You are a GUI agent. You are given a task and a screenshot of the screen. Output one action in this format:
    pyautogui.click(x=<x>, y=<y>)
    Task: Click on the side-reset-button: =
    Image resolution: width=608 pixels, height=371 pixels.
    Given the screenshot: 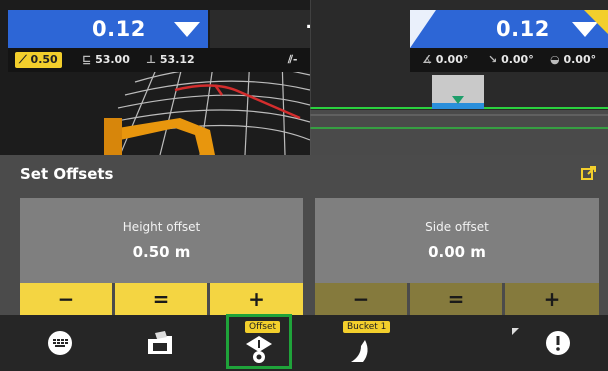 What is the action you would take?
    pyautogui.click(x=456, y=299)
    